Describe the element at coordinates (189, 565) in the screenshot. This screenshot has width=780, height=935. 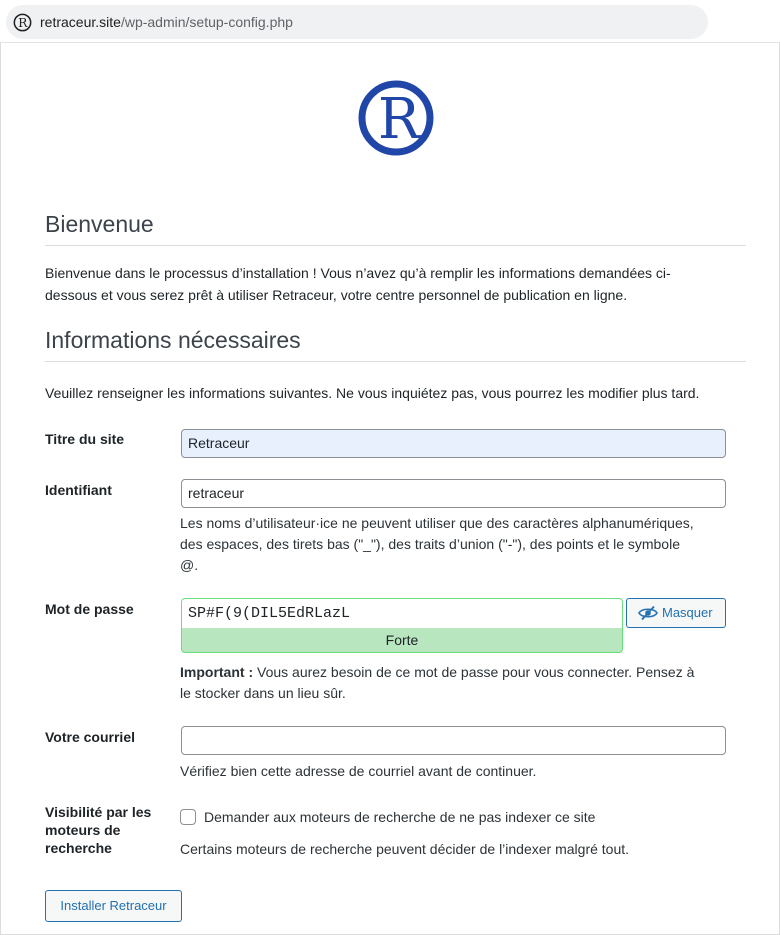
I see `username-help-line: @.` at that location.